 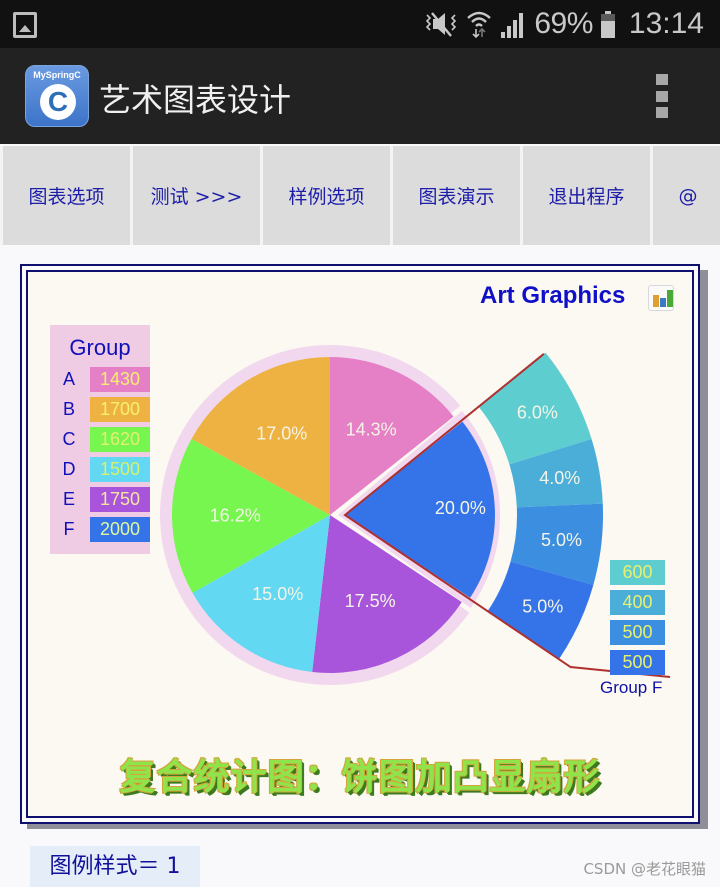 What do you see at coordinates (115, 866) in the screenshot?
I see `legend-style-button: 图例样式＝ 1` at bounding box center [115, 866].